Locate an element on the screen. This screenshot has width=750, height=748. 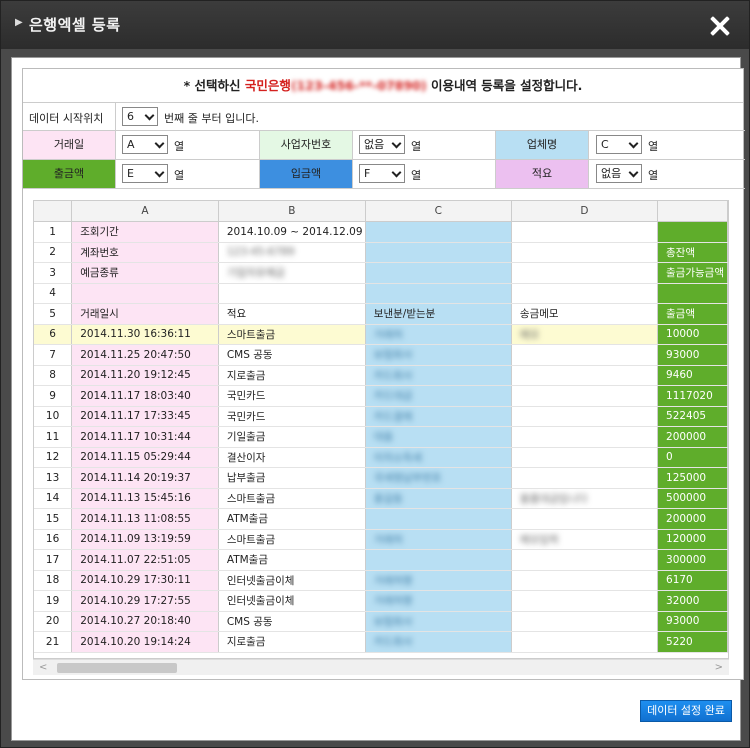
select-value: 없음 is located at coordinates (374, 144).